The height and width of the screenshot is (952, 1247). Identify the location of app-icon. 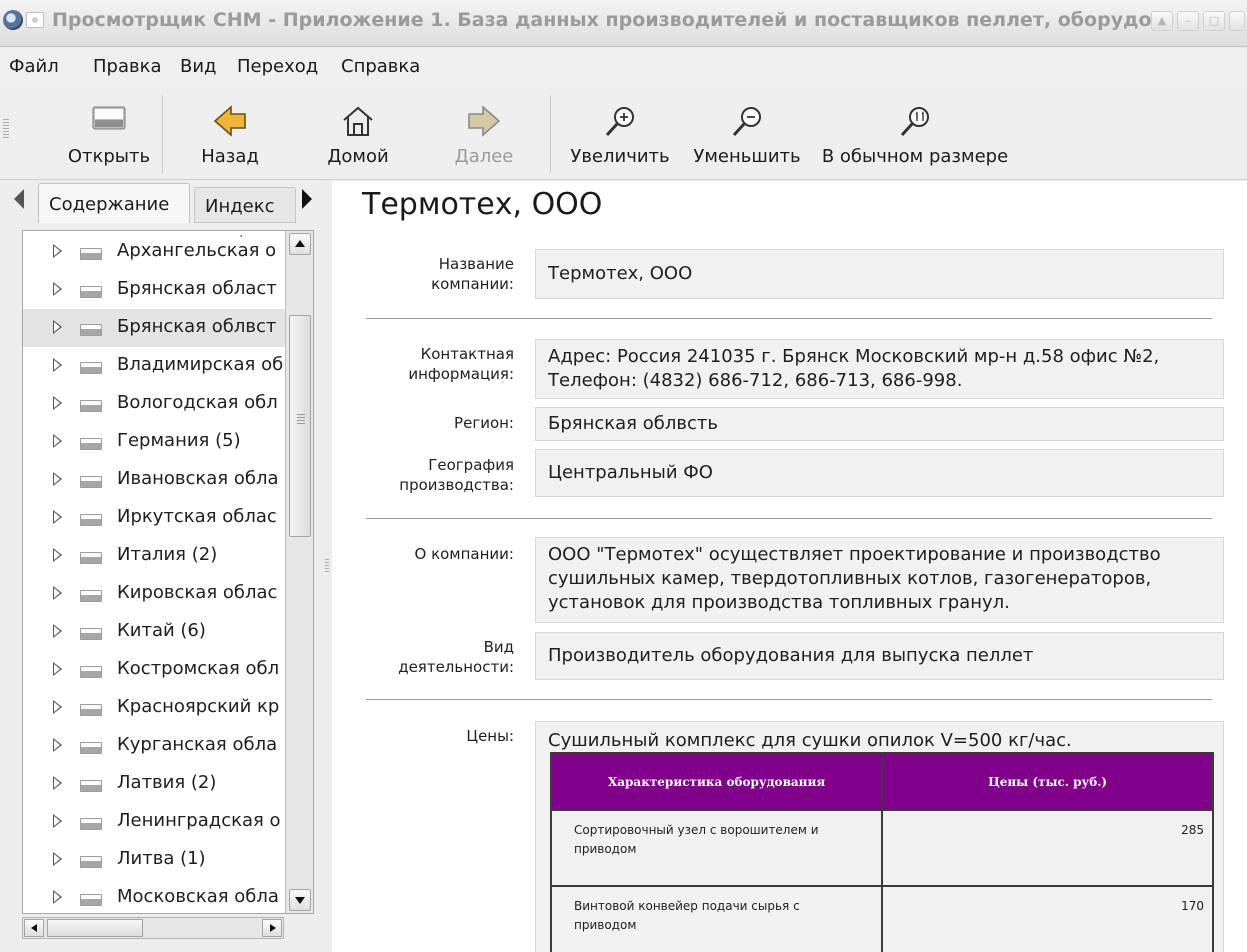
(13, 20).